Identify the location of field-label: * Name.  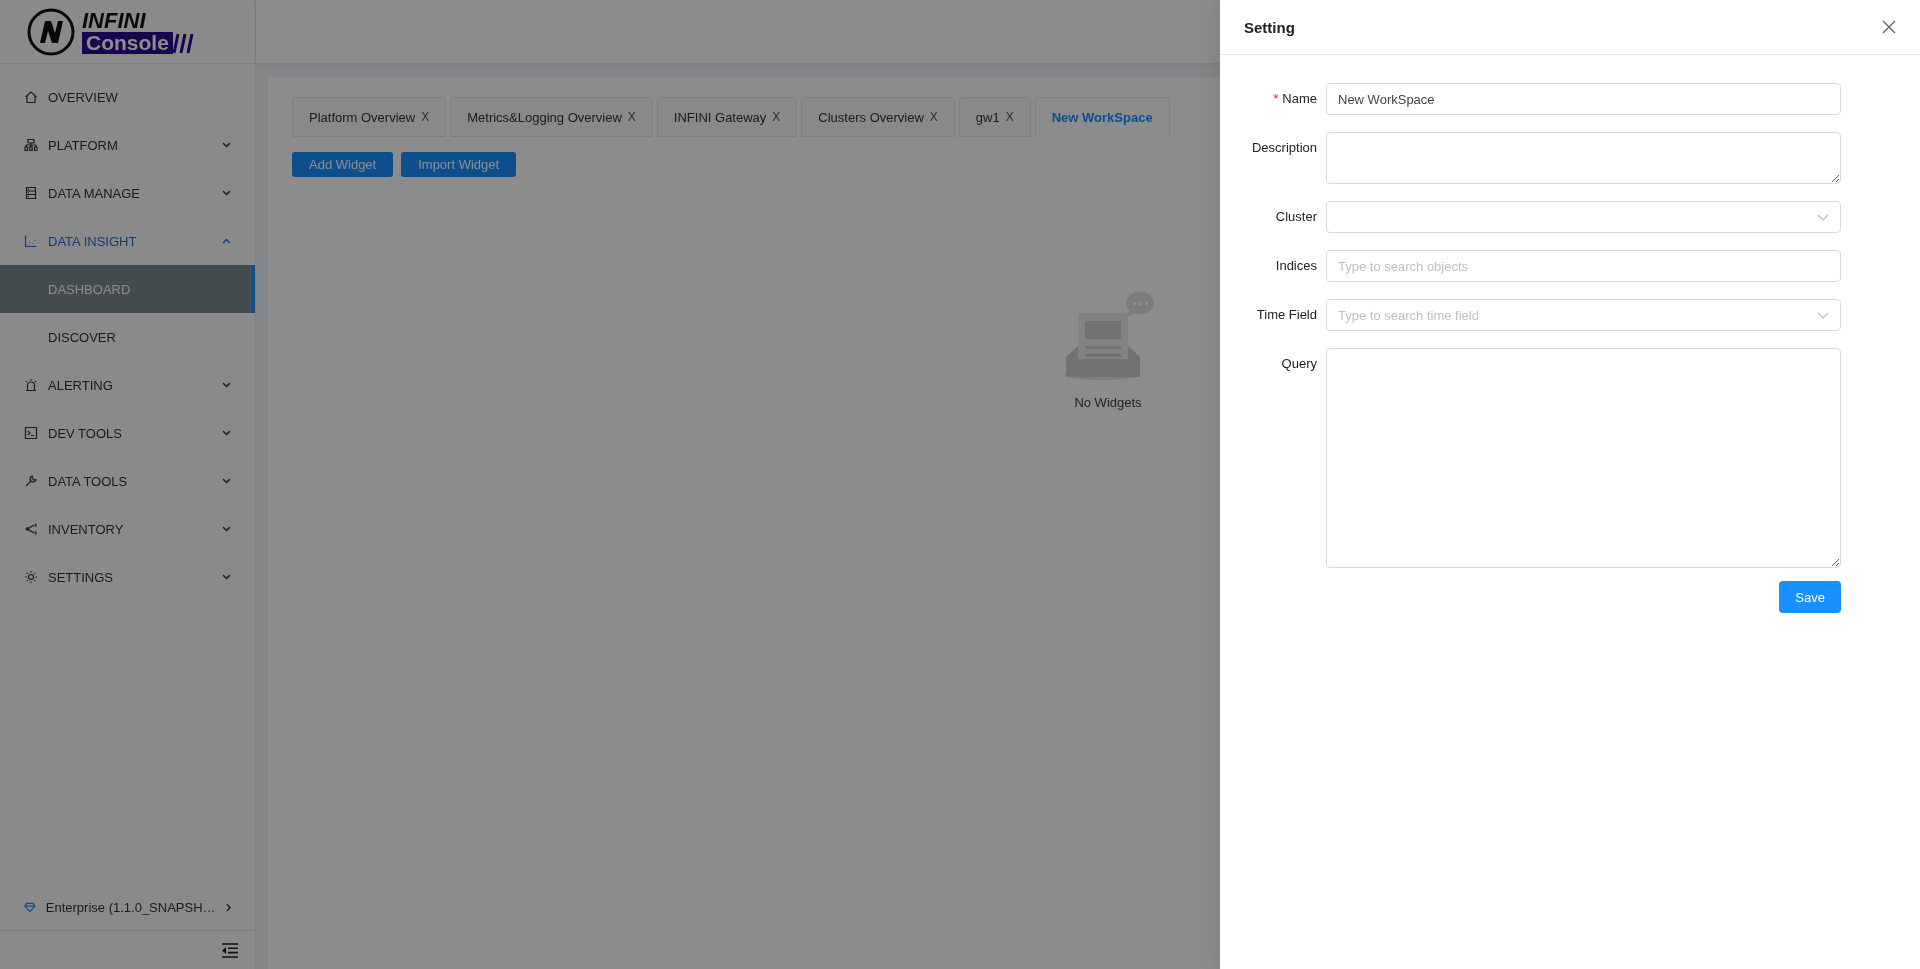
(1294, 99).